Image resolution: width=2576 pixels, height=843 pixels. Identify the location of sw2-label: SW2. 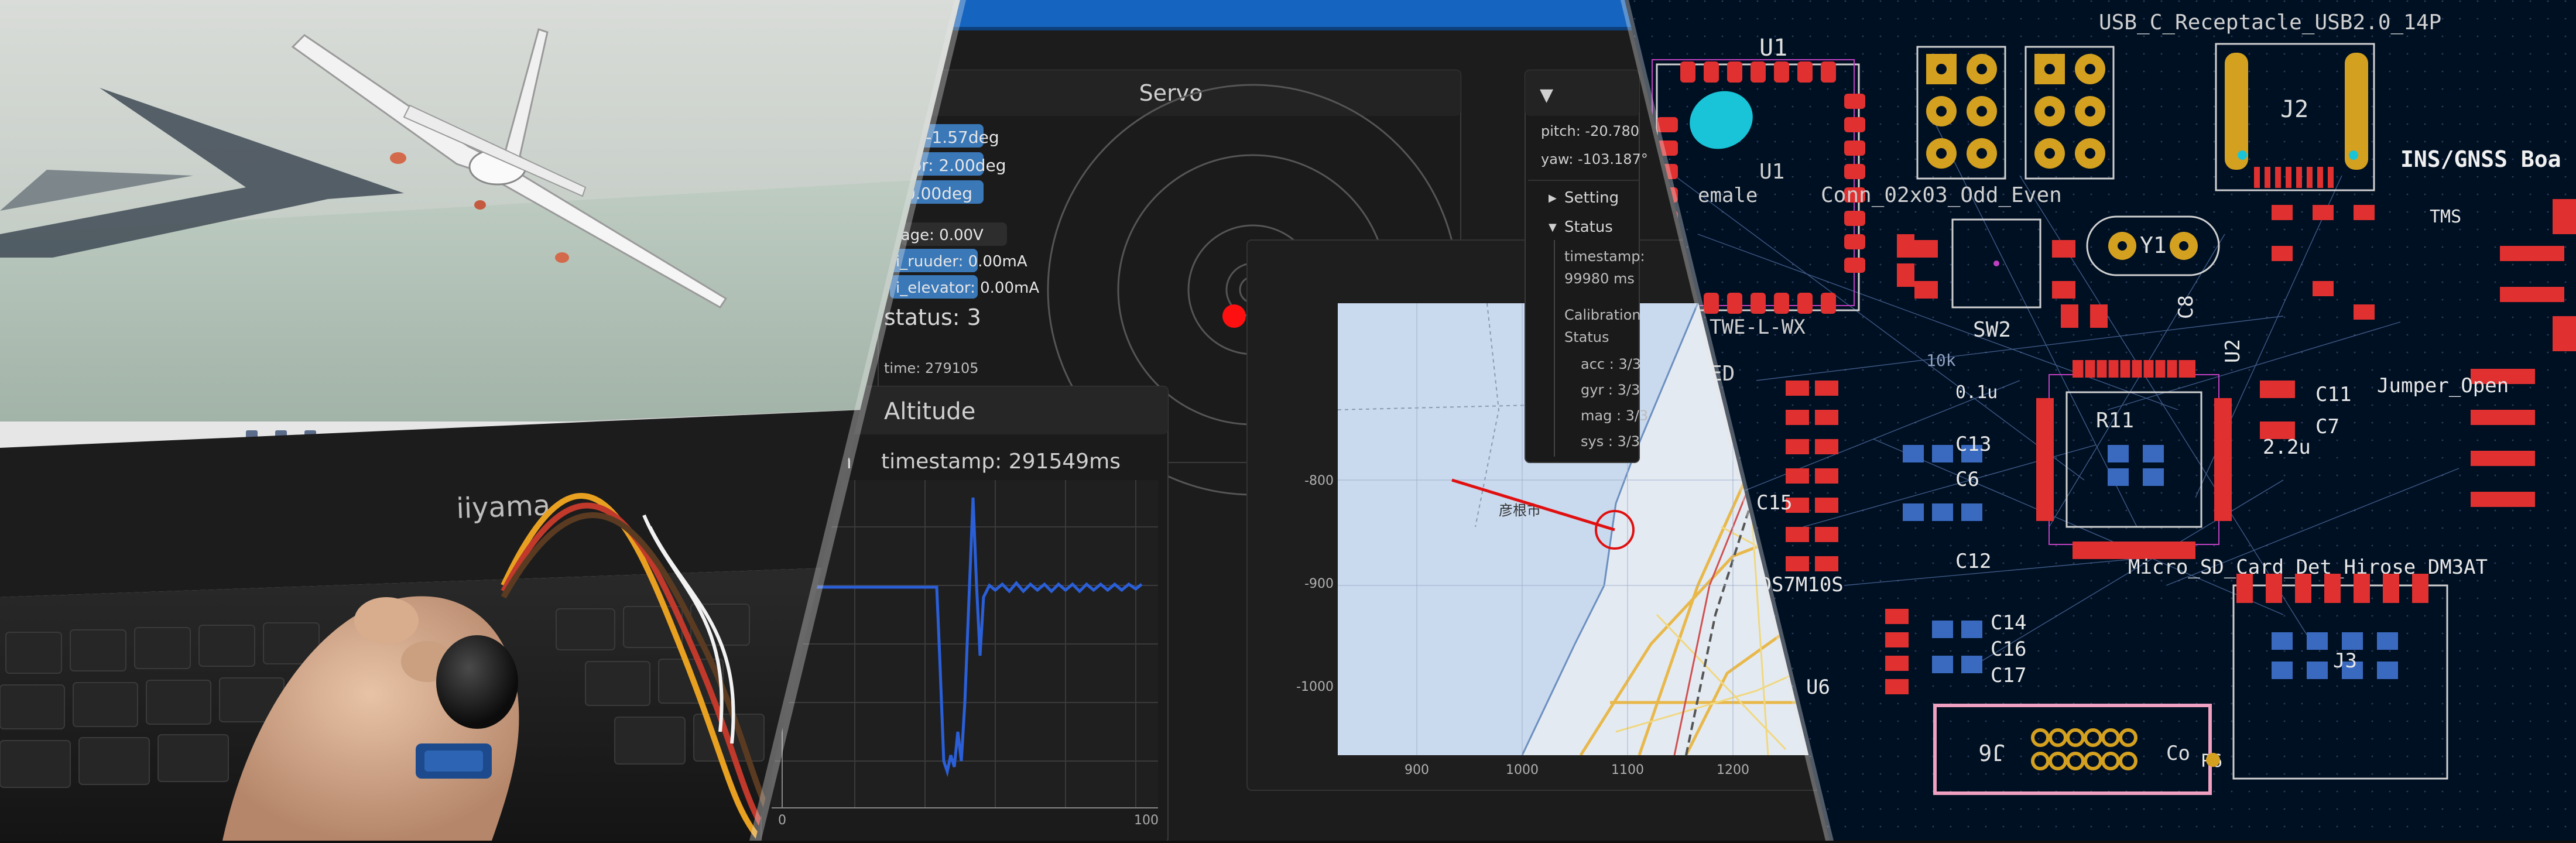
(1992, 330).